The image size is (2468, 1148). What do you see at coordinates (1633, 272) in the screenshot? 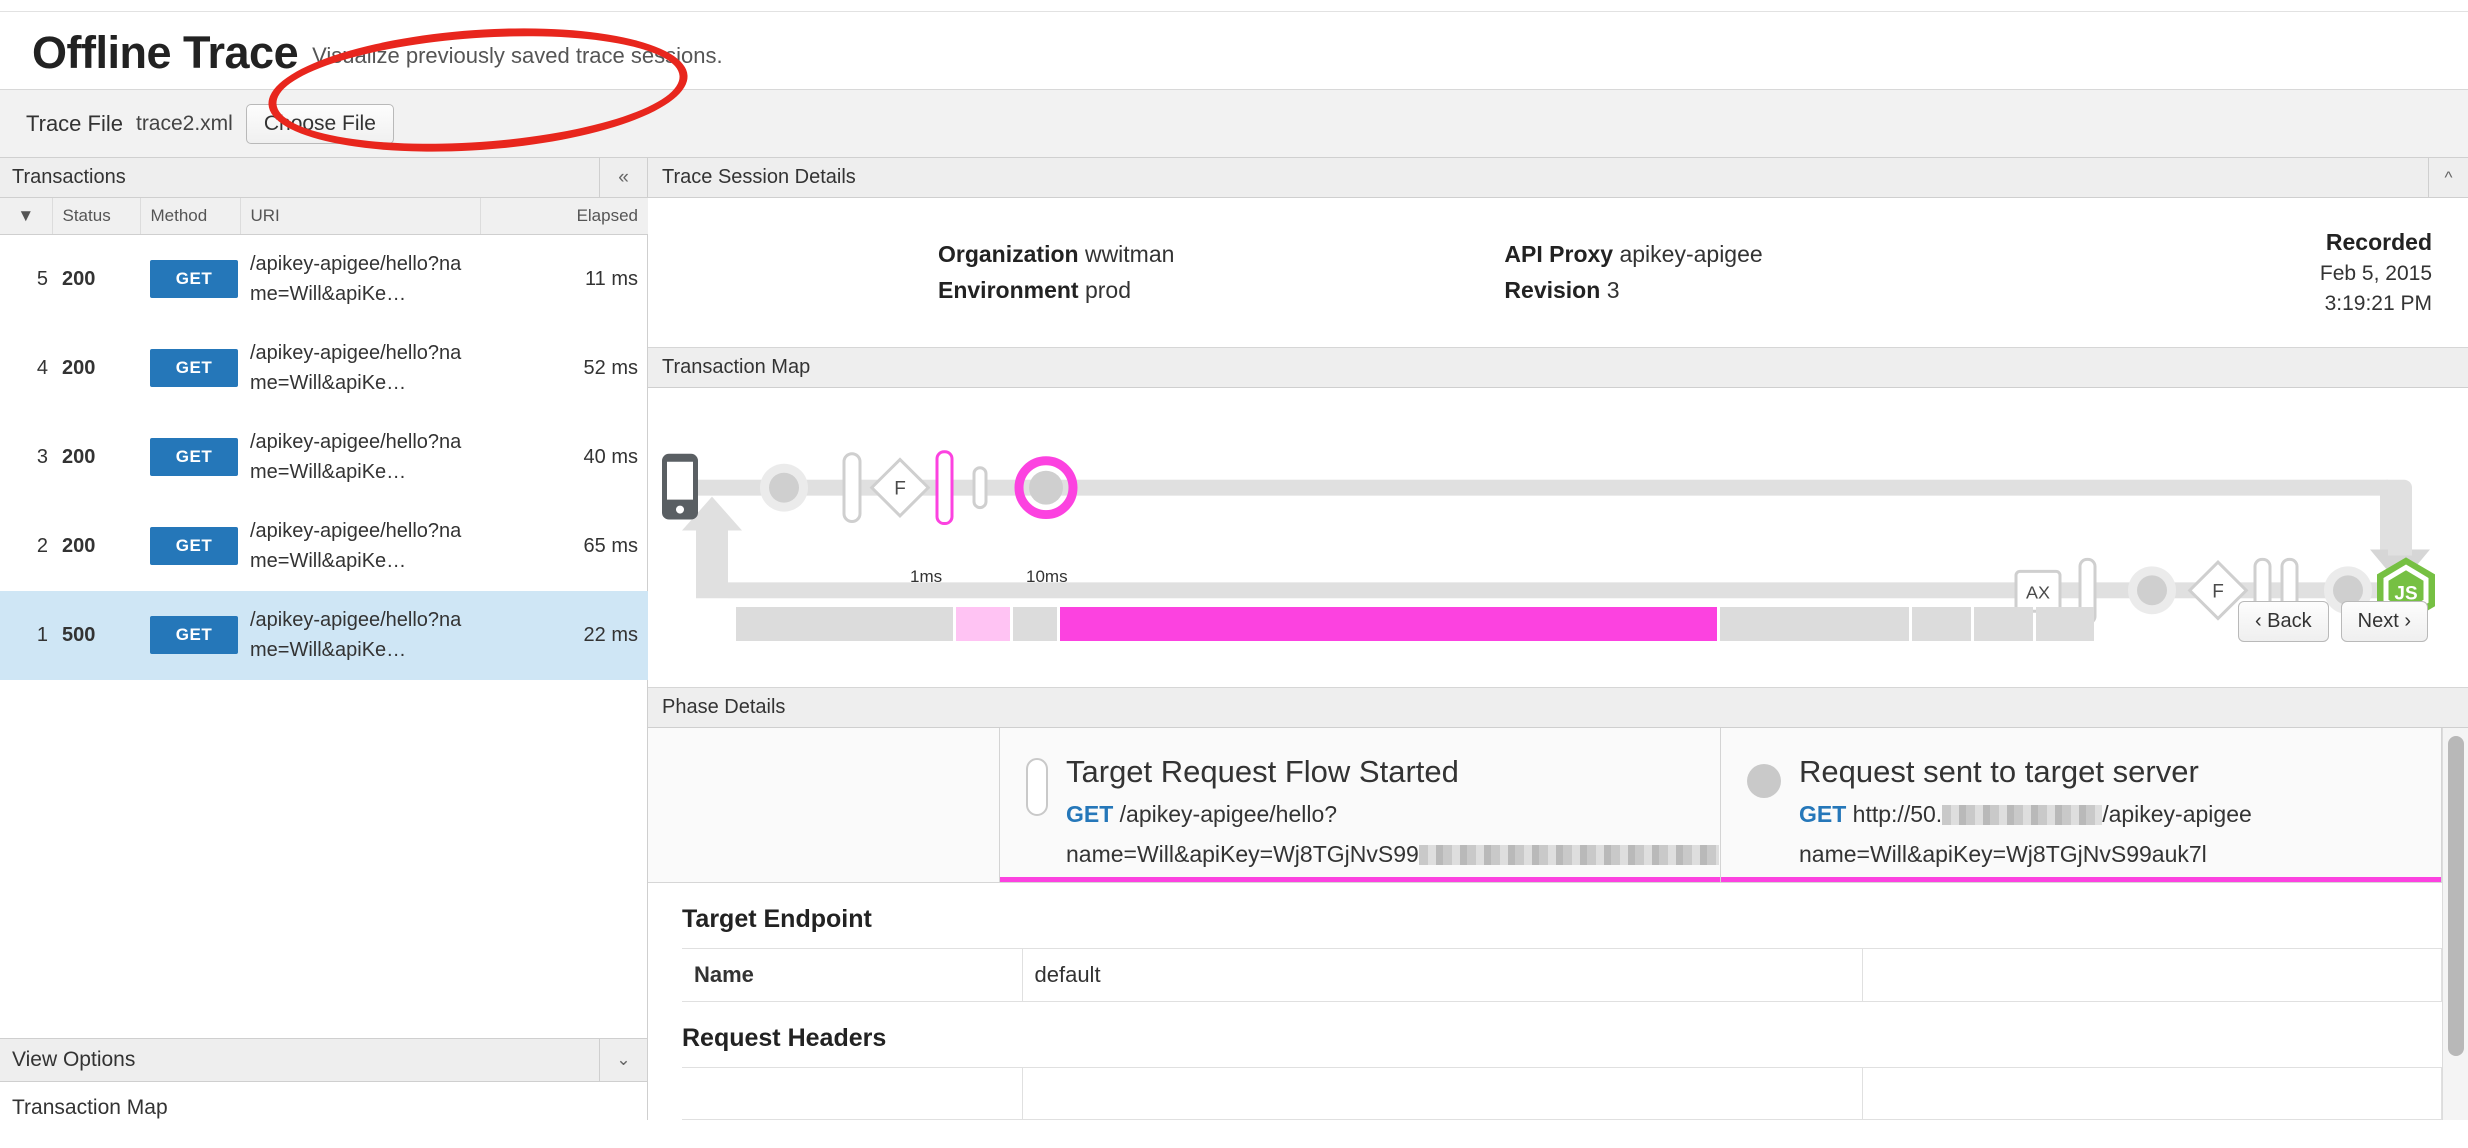
I see `session-summary-col-proxy: API Proxy apikey-apigee Revision 3` at bounding box center [1633, 272].